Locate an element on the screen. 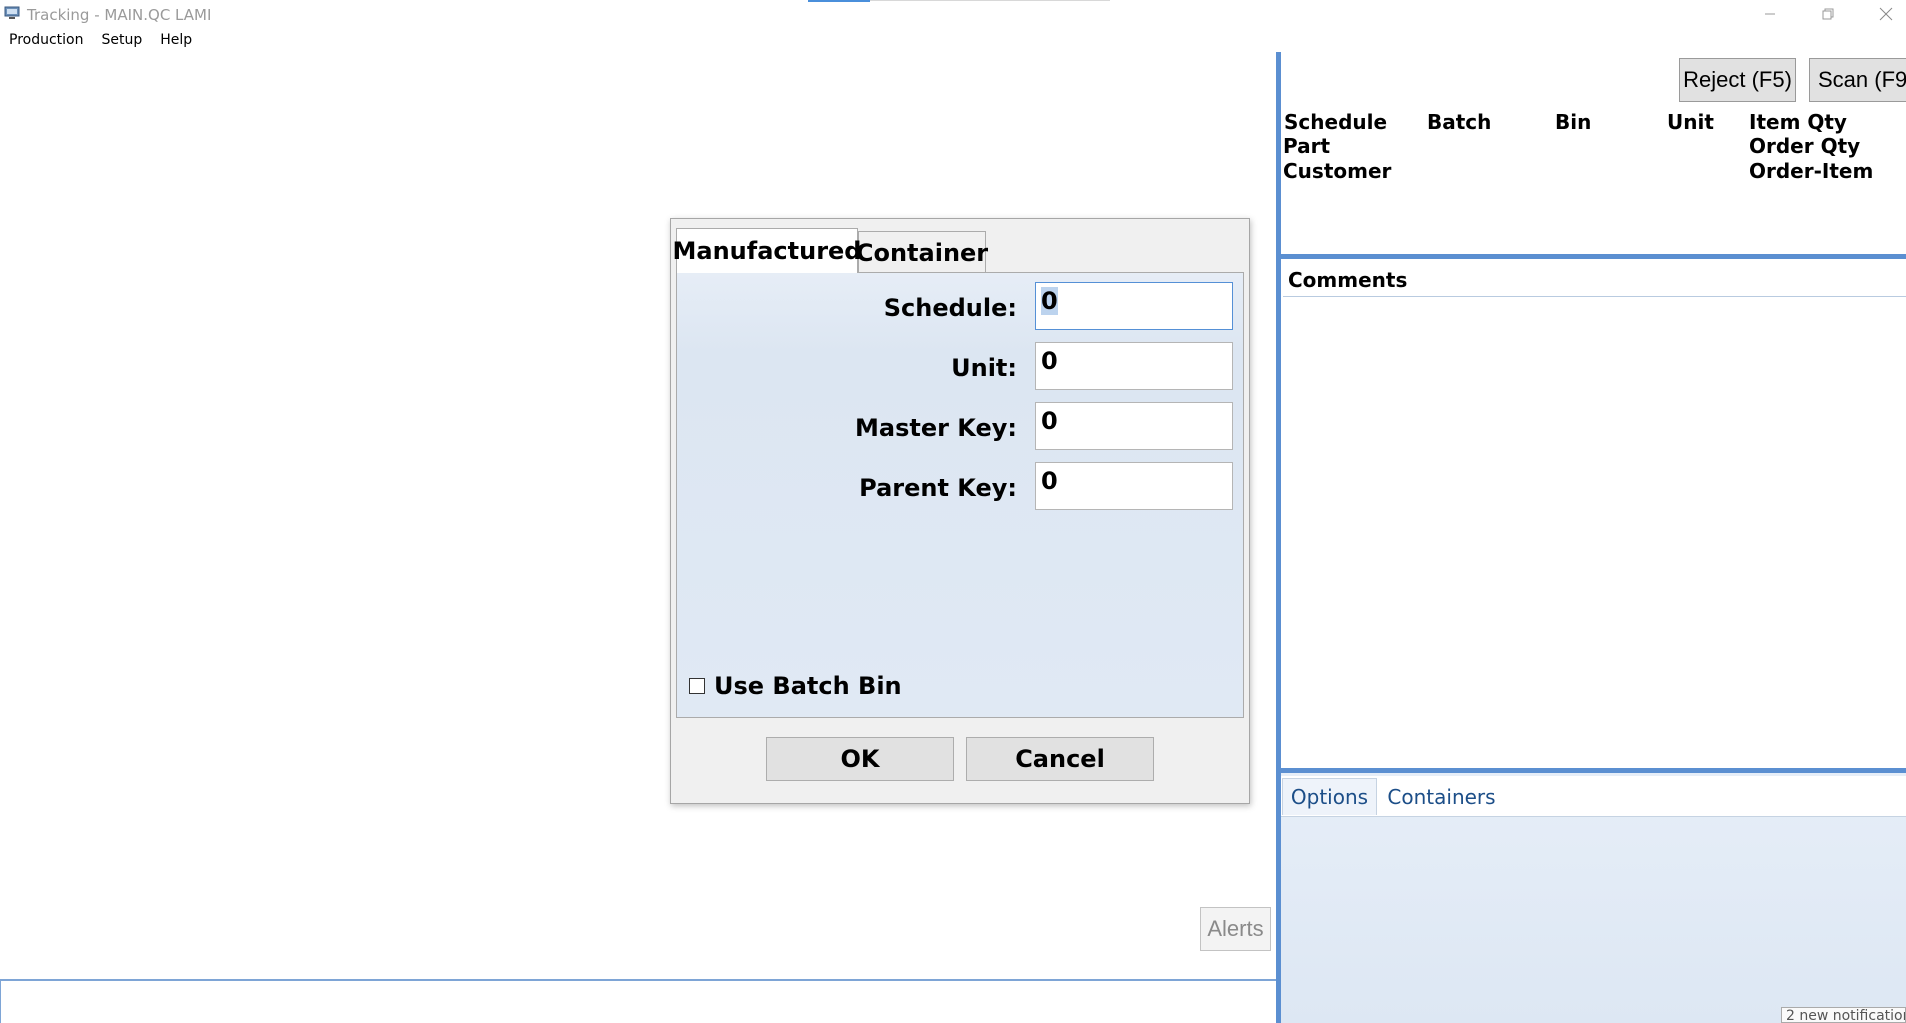 This screenshot has height=1023, width=1906. header-order-item: Order-Item is located at coordinates (1811, 171).